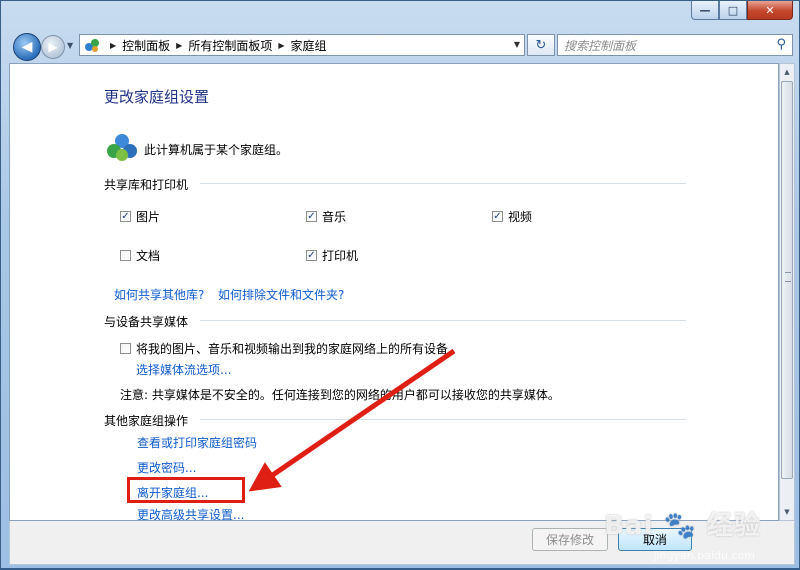  I want to click on save-changes-button: 保存修改, so click(570, 539).